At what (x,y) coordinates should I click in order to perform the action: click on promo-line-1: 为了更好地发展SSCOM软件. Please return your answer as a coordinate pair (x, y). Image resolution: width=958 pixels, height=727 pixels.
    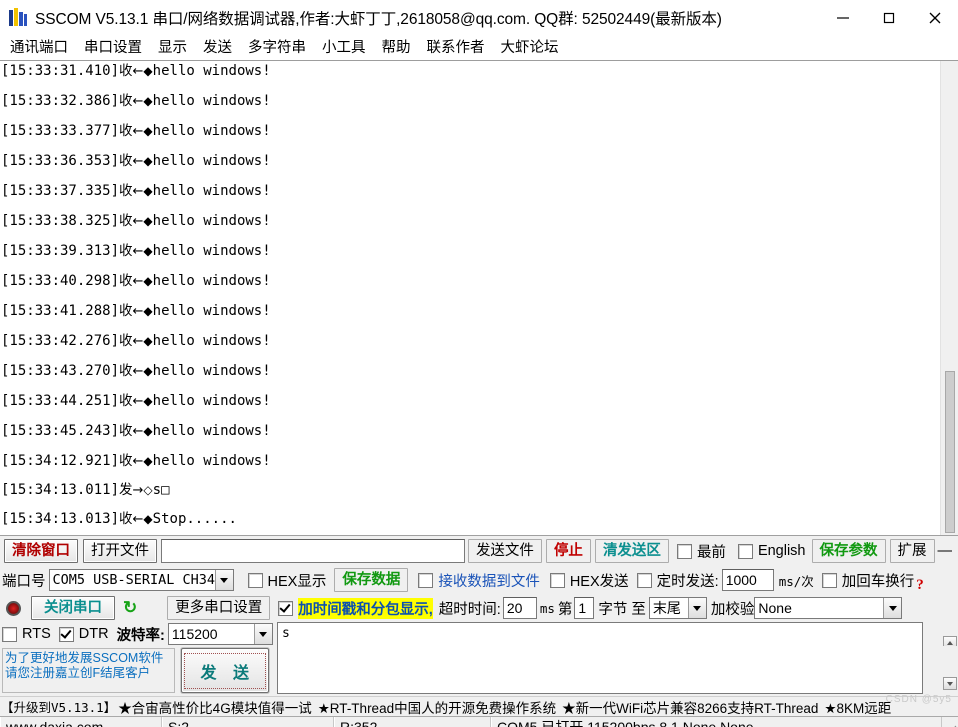
    Looking at the image, I should click on (84, 658).